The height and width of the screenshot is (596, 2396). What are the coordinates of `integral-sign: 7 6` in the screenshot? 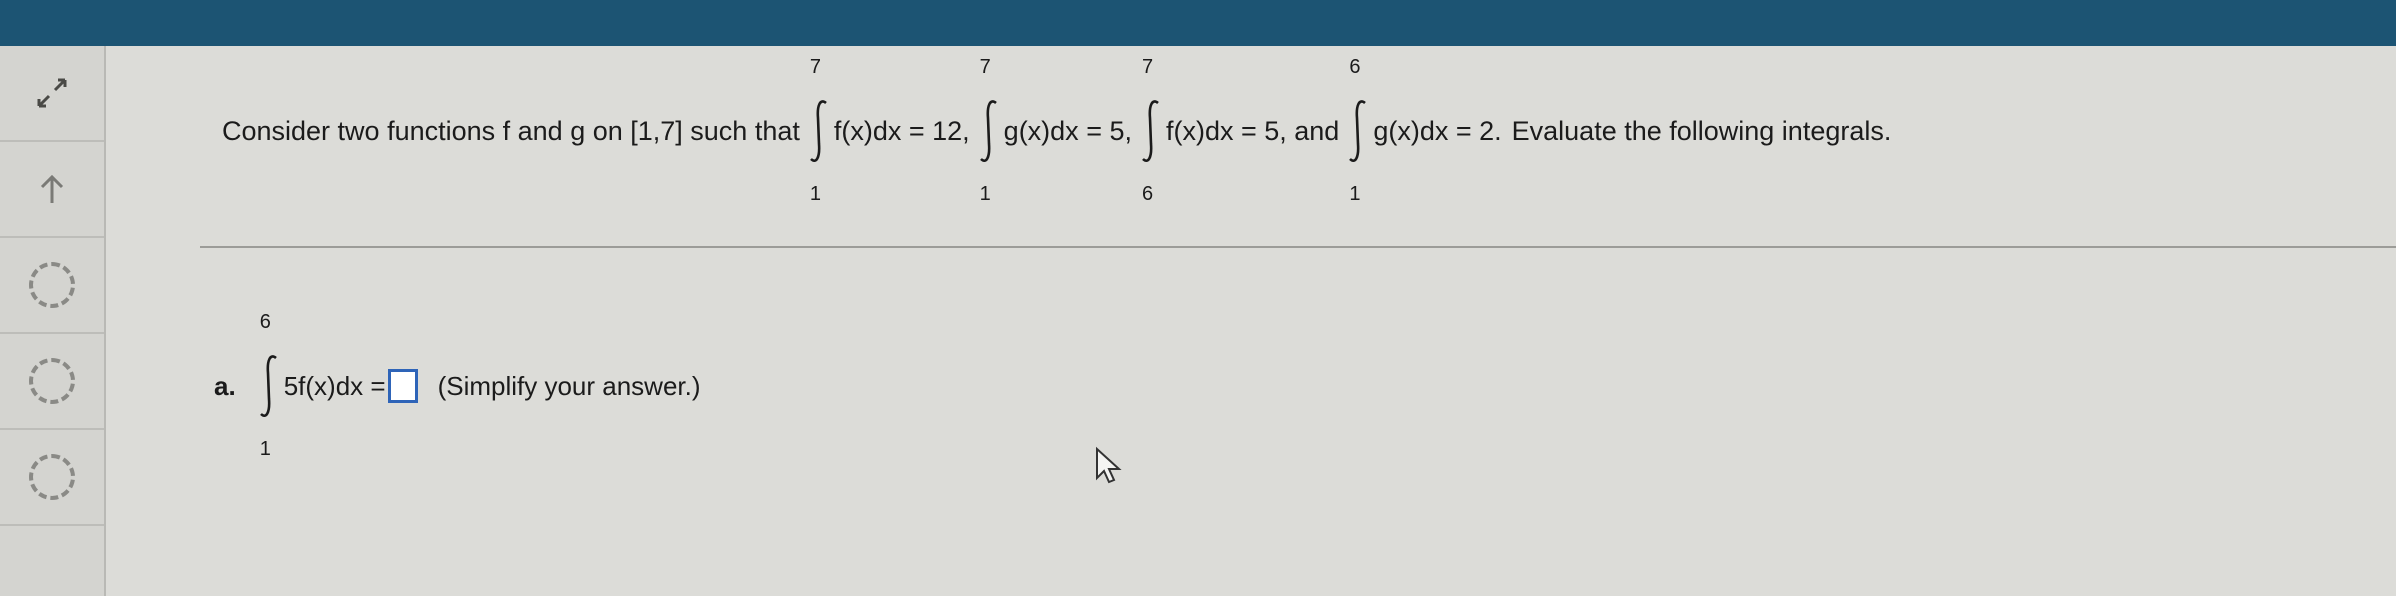 It's located at (1151, 130).